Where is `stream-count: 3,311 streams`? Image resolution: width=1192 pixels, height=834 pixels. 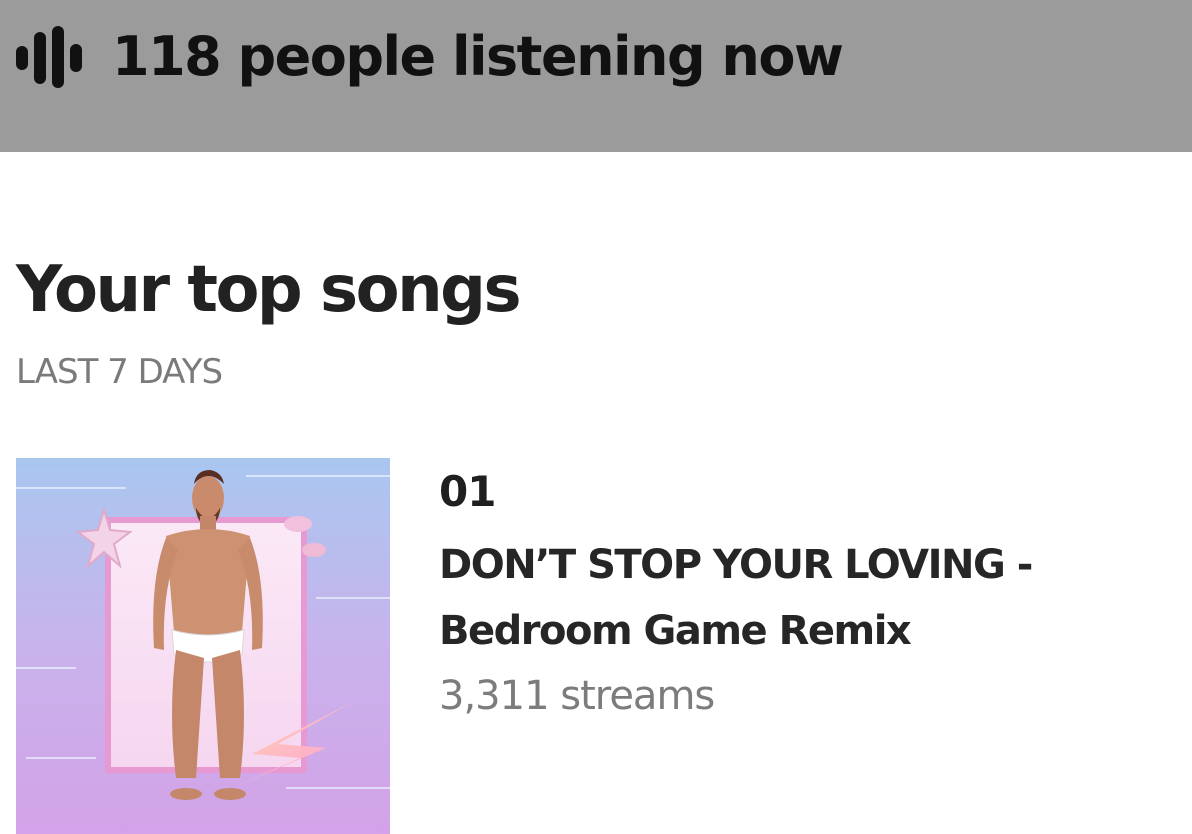 stream-count: 3,311 streams is located at coordinates (577, 696).